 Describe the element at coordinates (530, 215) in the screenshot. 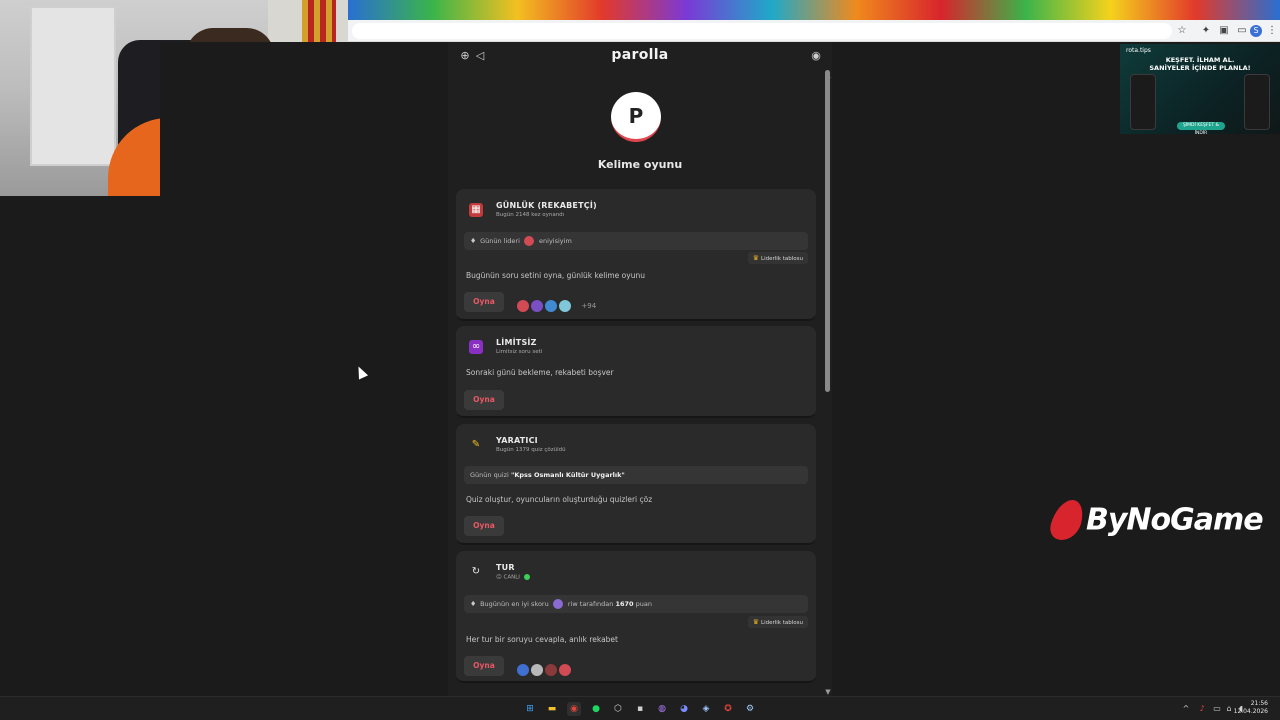

I see `card-subtitle: Bugün 2148 kez oynandı` at that location.